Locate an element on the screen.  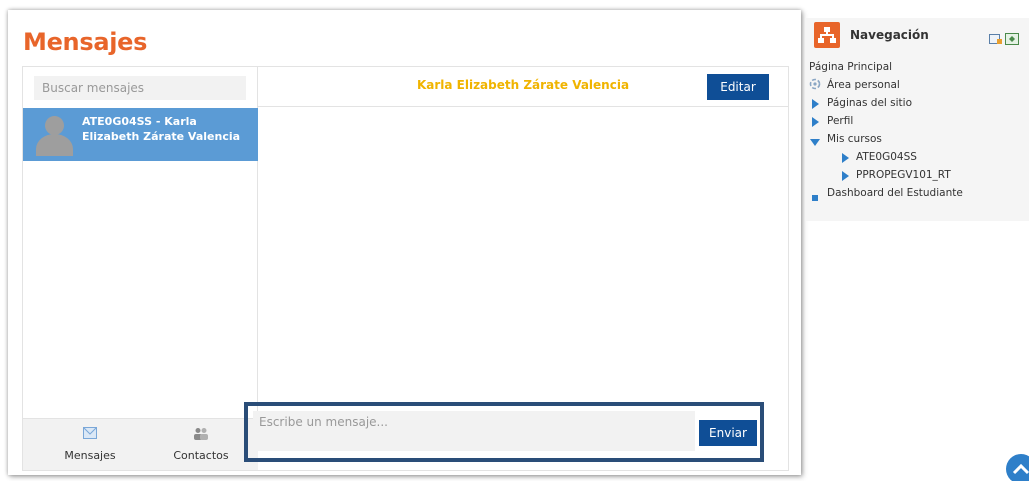
contacts-tab: Contactos is located at coordinates (201, 444).